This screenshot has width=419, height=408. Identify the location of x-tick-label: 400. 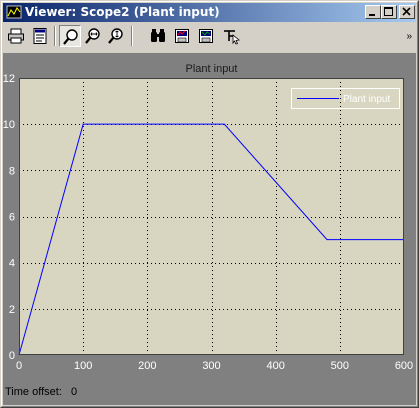
(275, 366).